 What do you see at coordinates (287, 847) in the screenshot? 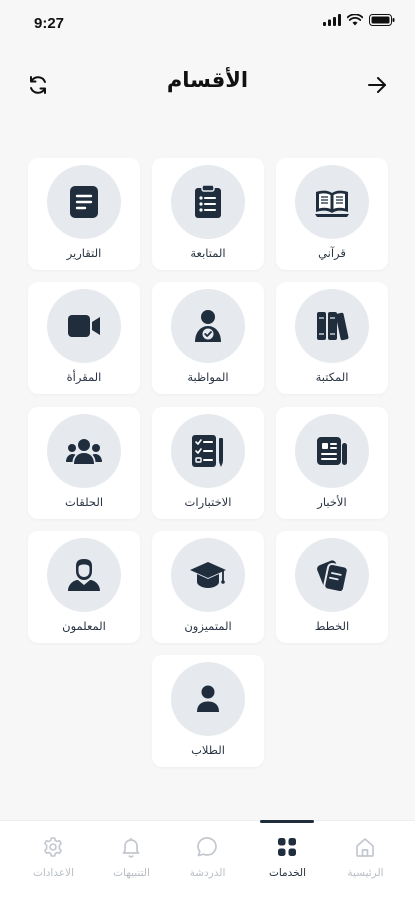
I see `grid-icon` at bounding box center [287, 847].